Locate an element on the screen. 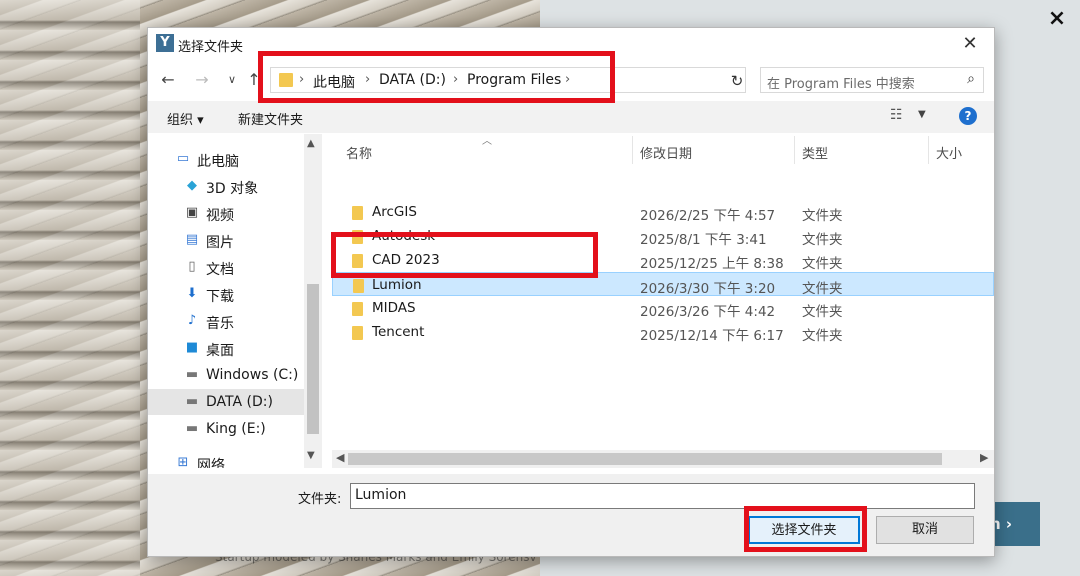 This screenshot has height=576, width=1080. column-modified: 修改日期 is located at coordinates (666, 152).